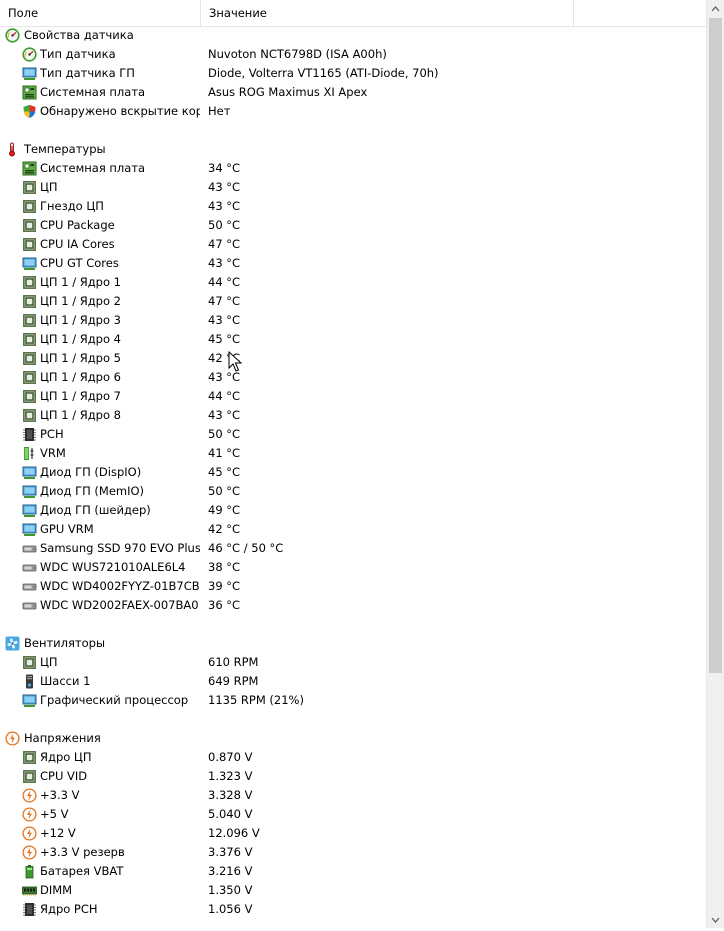 The width and height of the screenshot is (724, 931). Describe the element at coordinates (100, 13) in the screenshot. I see `column-header-field: Поле` at that location.